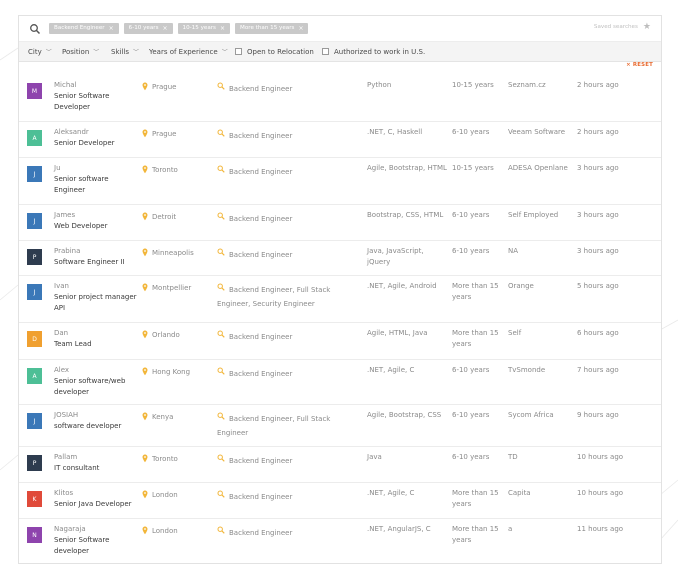  I want to click on candidate-name: Michal, so click(96, 85).